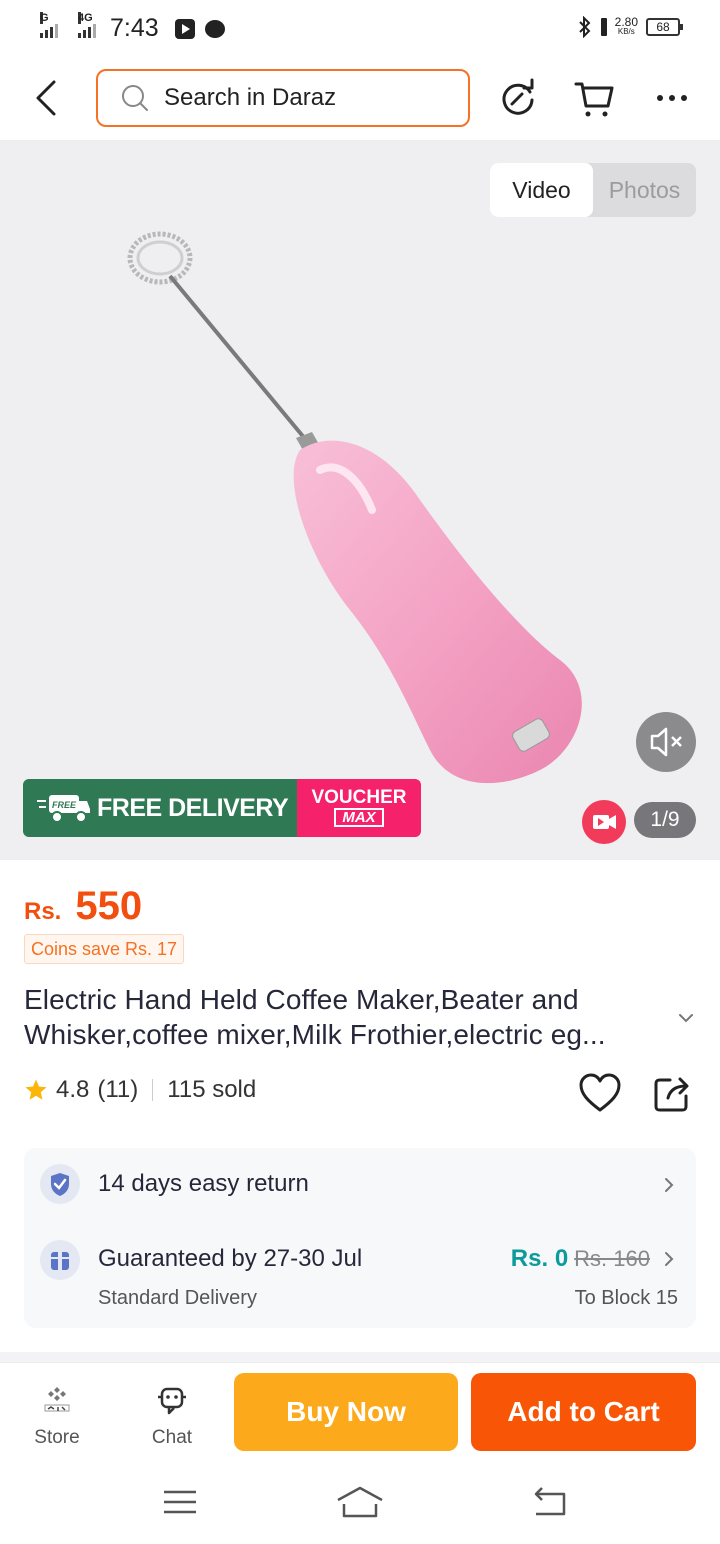  I want to click on search-input: Search in Daraz, so click(283, 98).